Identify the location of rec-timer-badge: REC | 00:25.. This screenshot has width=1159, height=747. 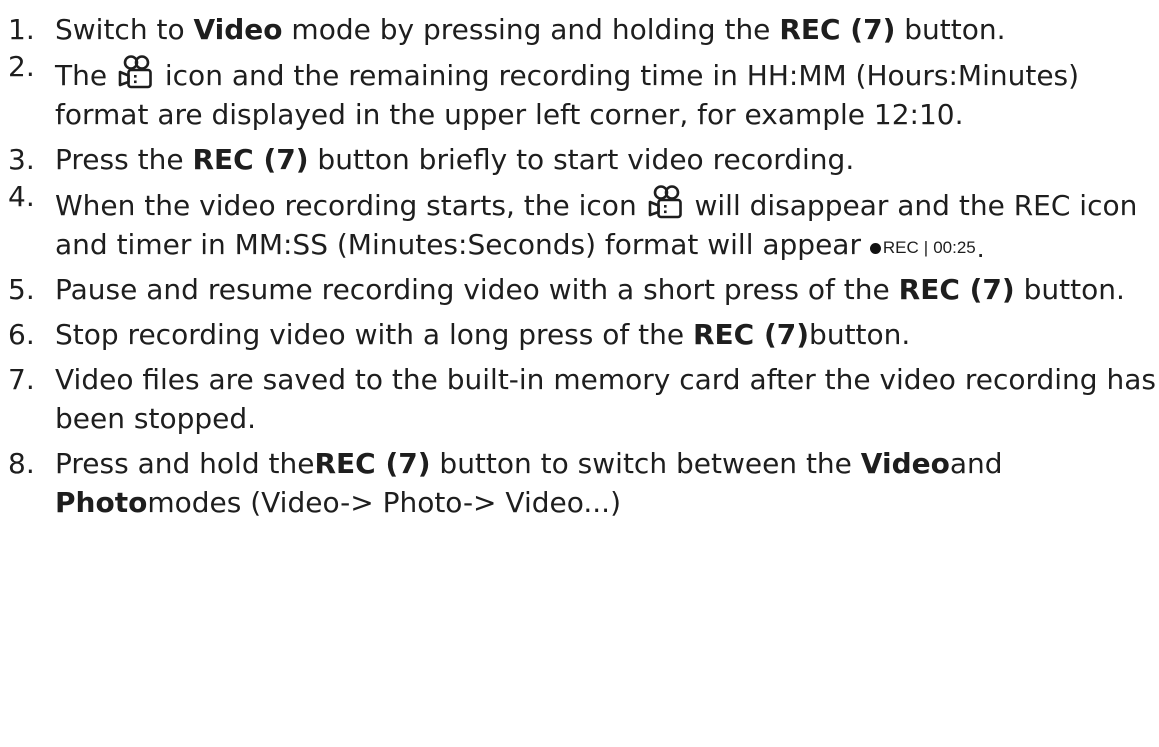
(927, 247).